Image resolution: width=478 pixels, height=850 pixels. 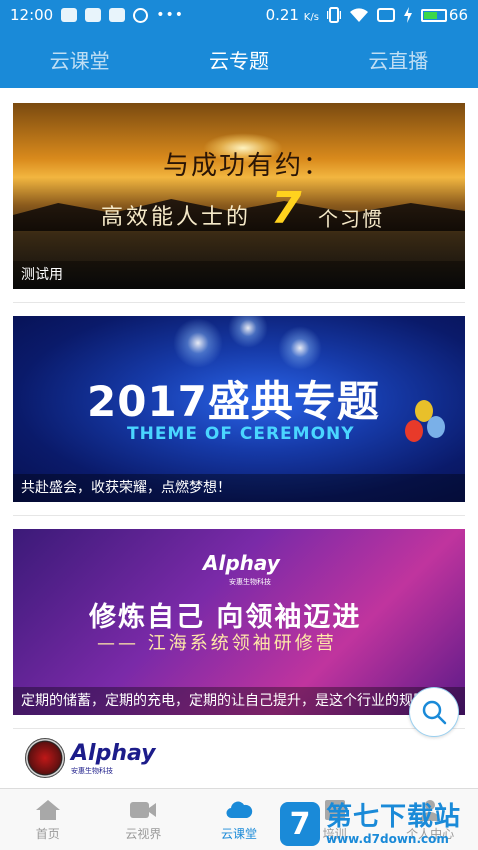 I want to click on partial-topic-card: Alphay 安惠生物科技, so click(x=90, y=758).